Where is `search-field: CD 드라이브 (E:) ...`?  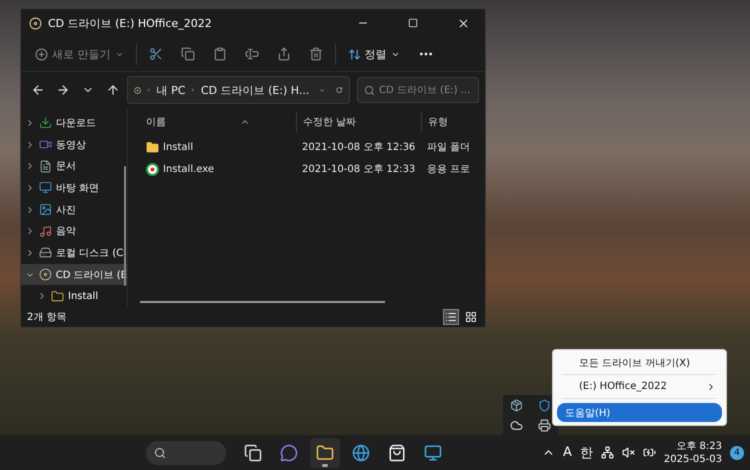
search-field: CD 드라이브 (E:) ... is located at coordinates (425, 90).